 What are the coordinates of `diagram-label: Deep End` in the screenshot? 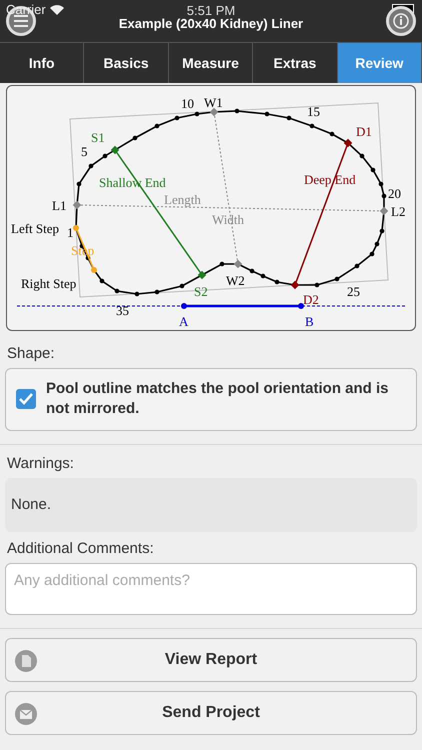 It's located at (330, 179).